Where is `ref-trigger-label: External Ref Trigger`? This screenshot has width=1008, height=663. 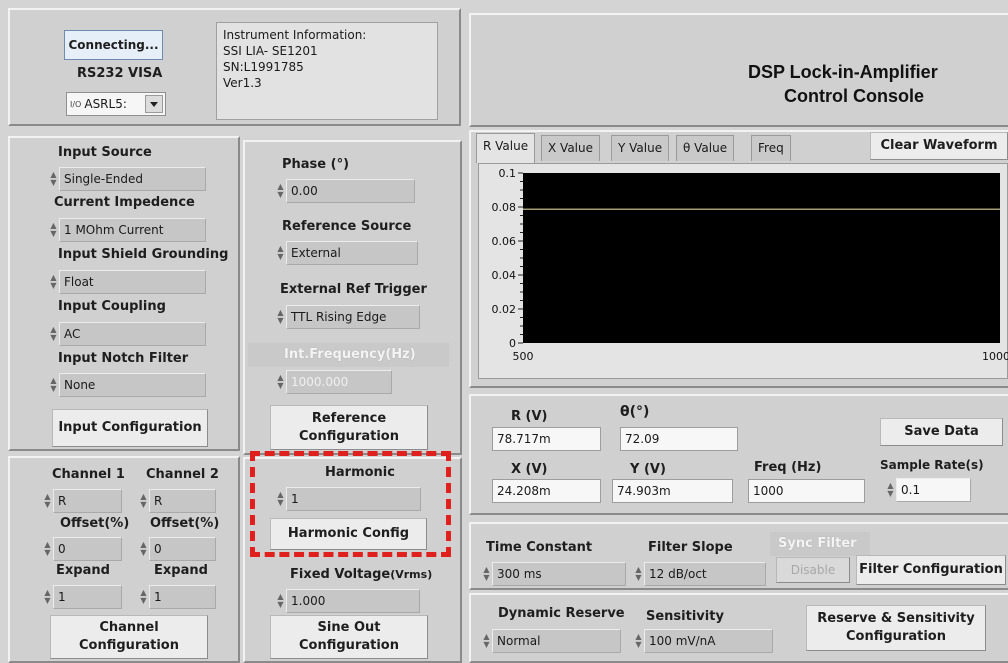 ref-trigger-label: External Ref Trigger is located at coordinates (353, 289).